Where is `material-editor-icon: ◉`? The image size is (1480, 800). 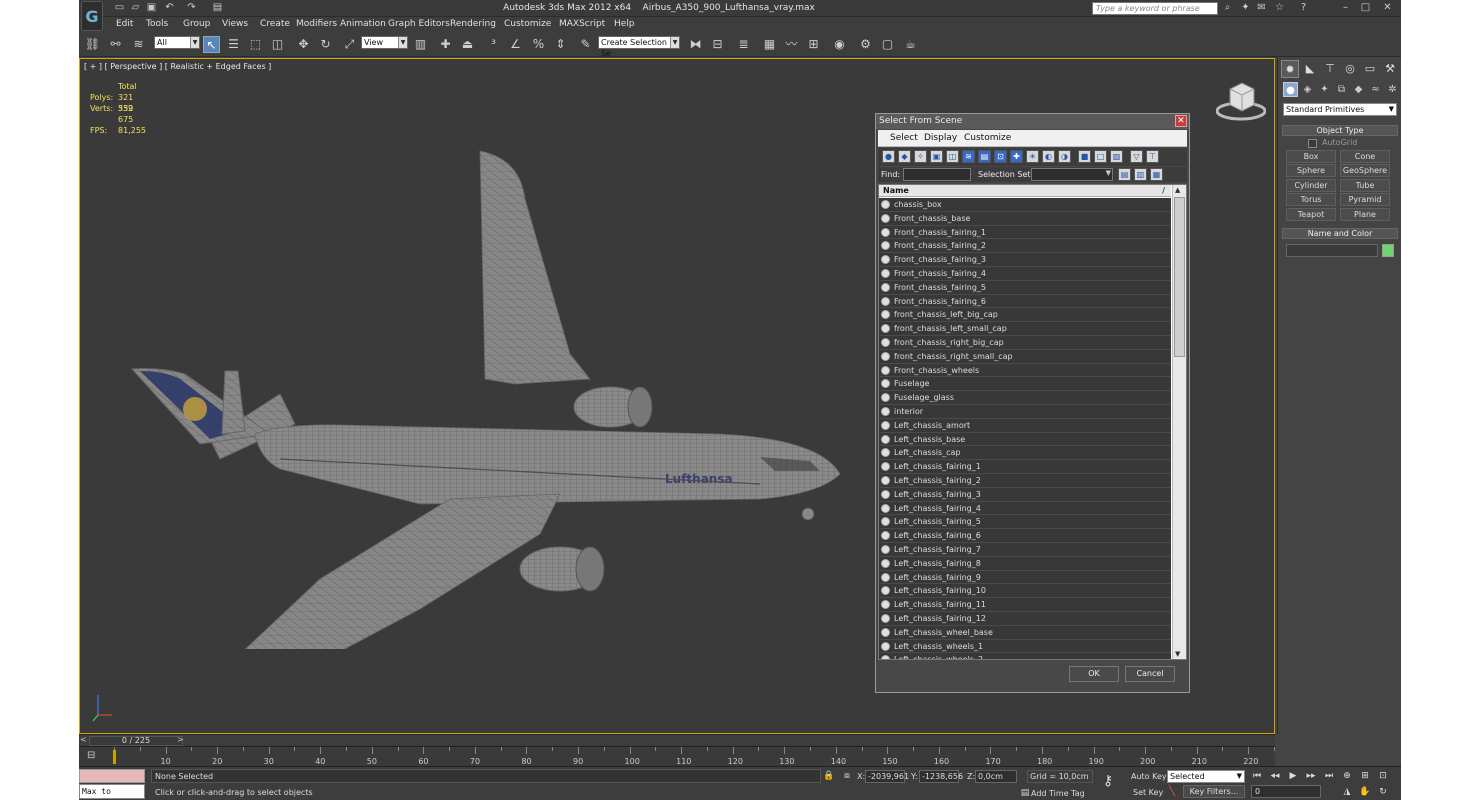 material-editor-icon: ◉ is located at coordinates (839, 44).